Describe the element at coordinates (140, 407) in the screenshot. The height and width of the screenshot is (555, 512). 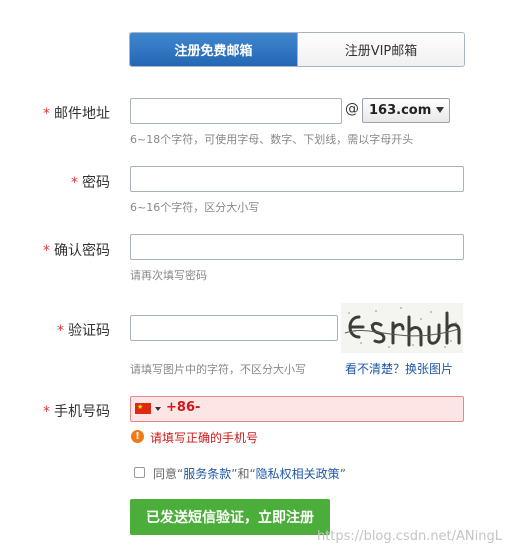
I see `flag-star-icon: ★` at that location.